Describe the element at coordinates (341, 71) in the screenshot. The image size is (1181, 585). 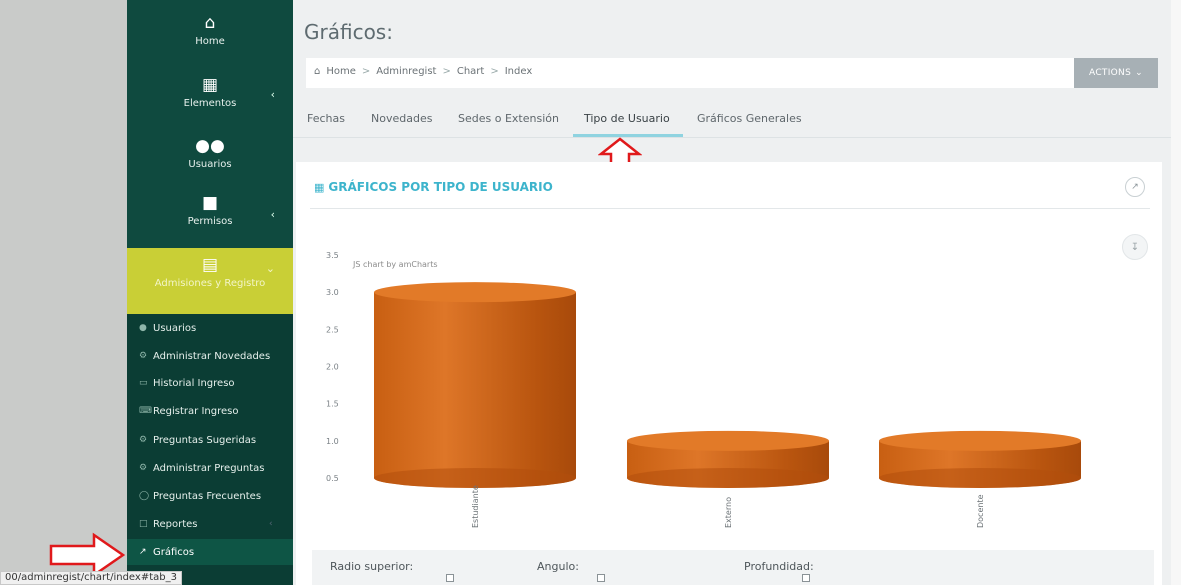
I see `breadcrumb-item: Home` at that location.